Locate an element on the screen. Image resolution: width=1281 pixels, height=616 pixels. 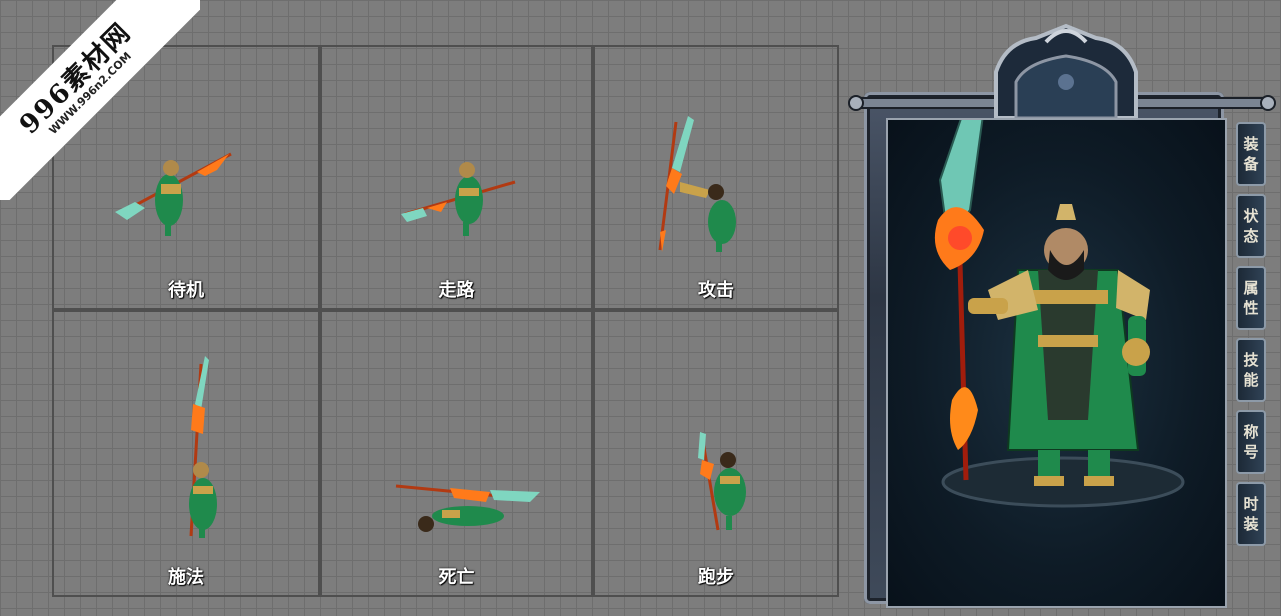
cast-sprite is located at coordinates (203, 447).